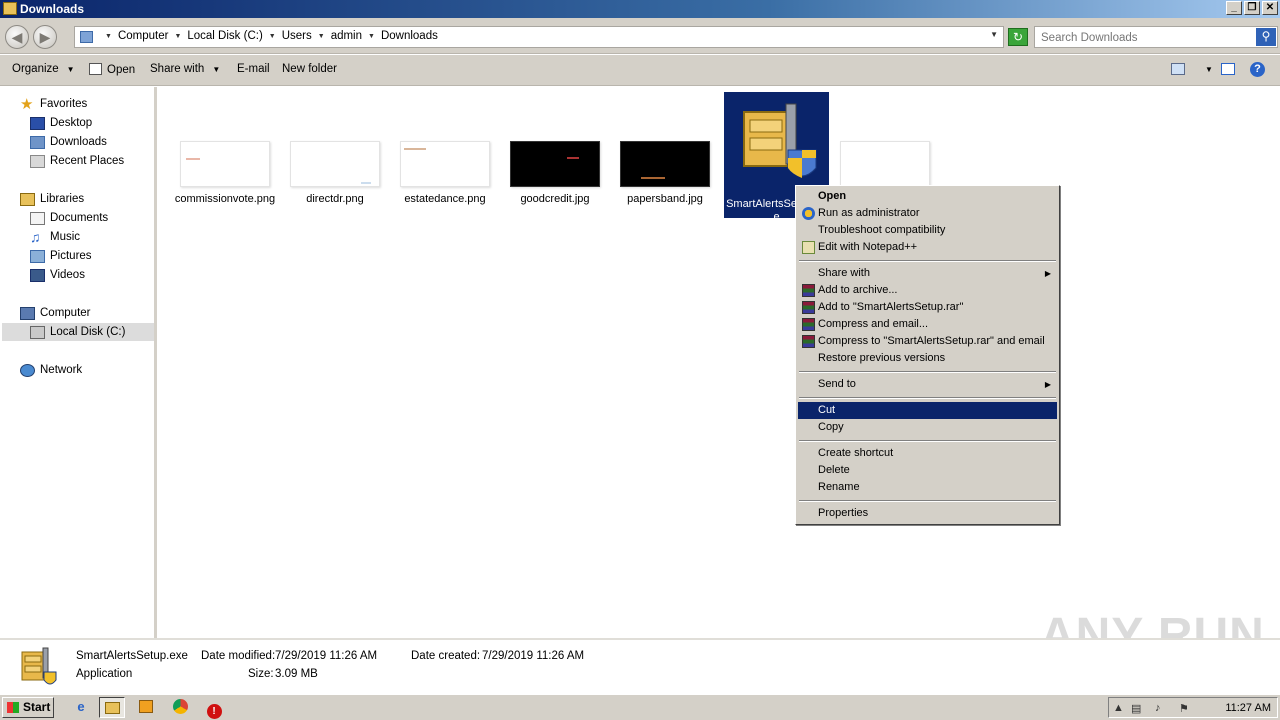 Image resolution: width=1280 pixels, height=720 pixels. Describe the element at coordinates (1252, 8) in the screenshot. I see `restore-button: ❐` at that location.